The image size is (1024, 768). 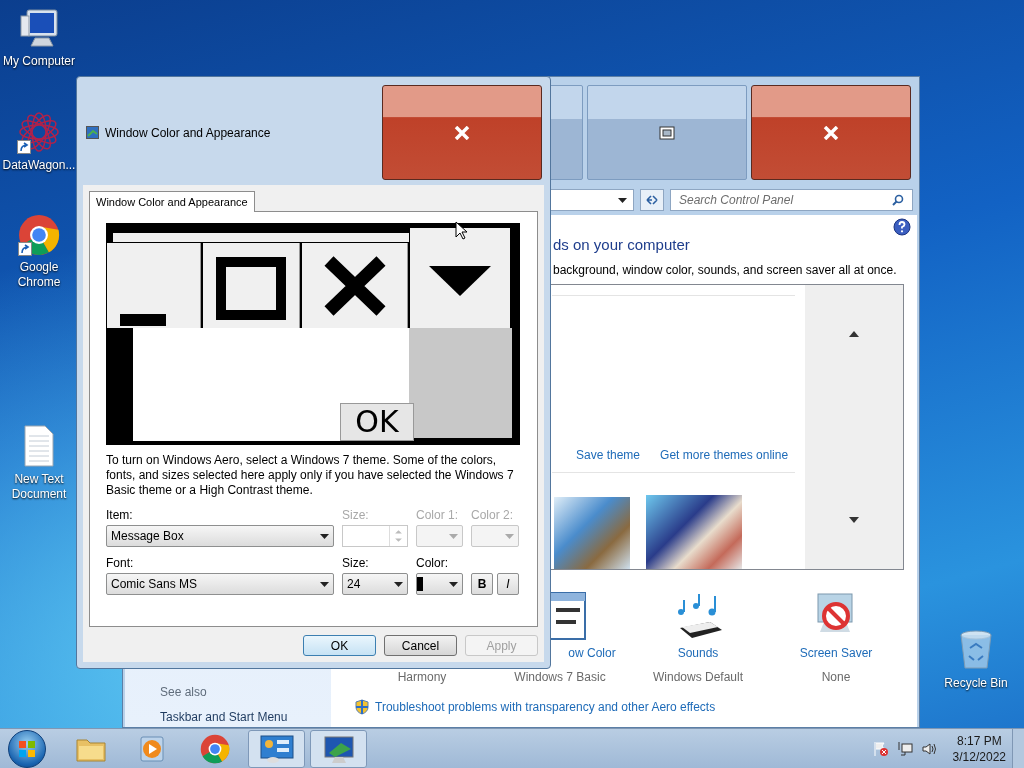 What do you see at coordinates (39, 275) in the screenshot?
I see `desktop-icon-label: Google Chrome` at bounding box center [39, 275].